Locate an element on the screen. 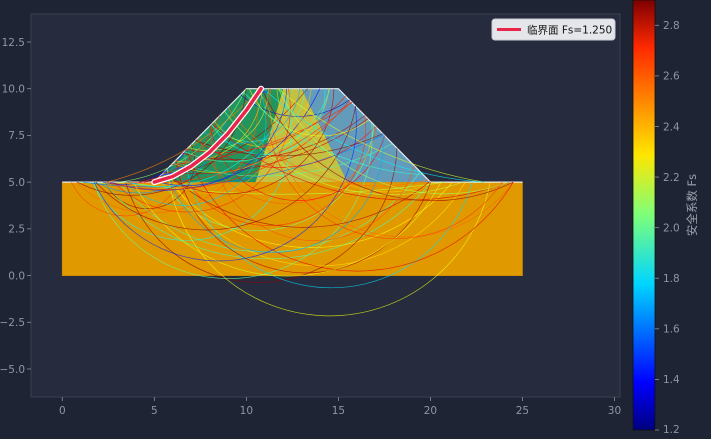 The height and width of the screenshot is (439, 711). colorbar-label: 安全系数 Fs is located at coordinates (692, 205).